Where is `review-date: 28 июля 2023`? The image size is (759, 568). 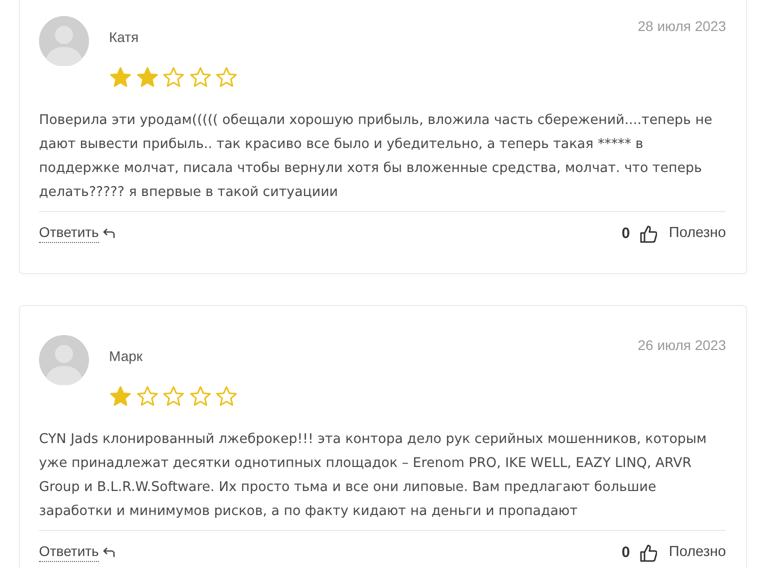
review-date: 28 июля 2023 is located at coordinates (682, 26).